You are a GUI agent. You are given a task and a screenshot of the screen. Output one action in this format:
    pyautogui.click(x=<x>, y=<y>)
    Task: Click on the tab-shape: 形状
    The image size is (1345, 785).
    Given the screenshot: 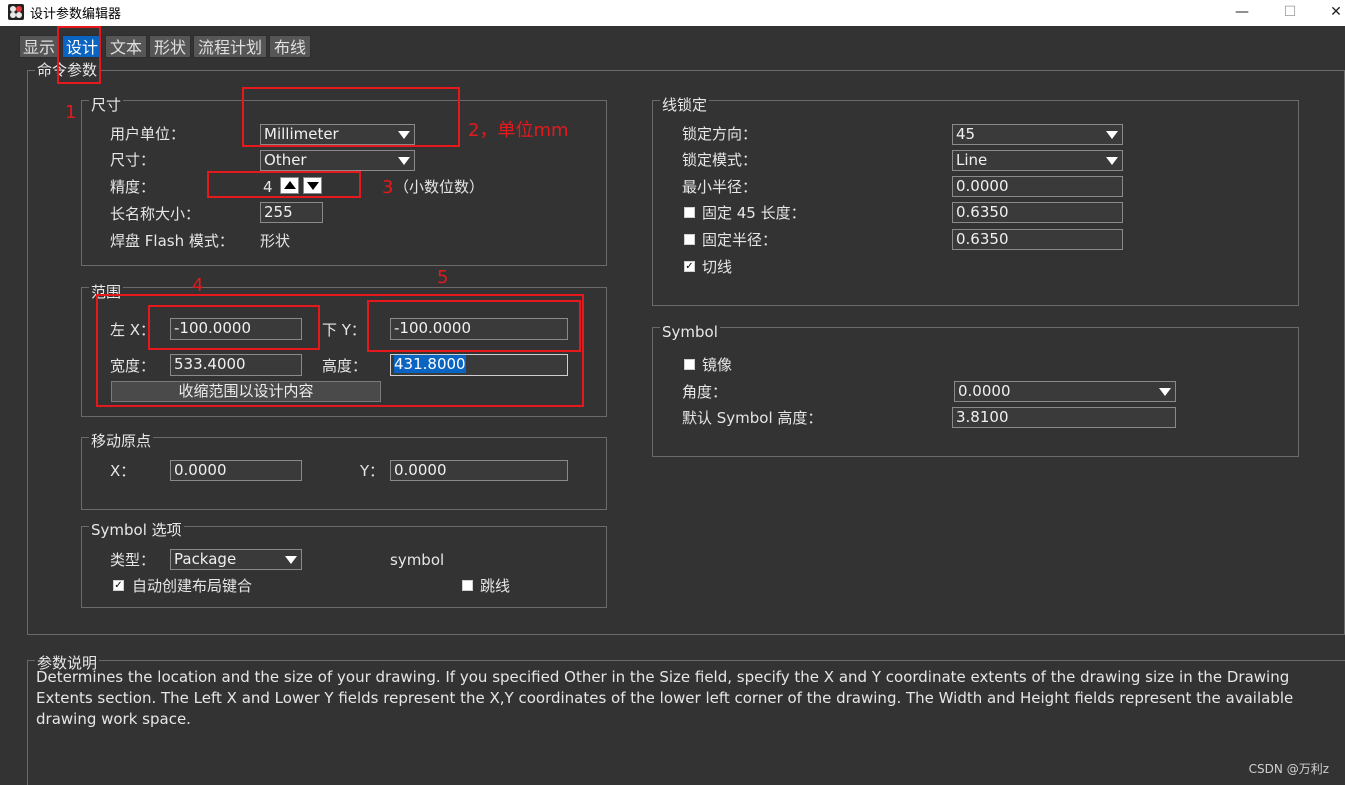 What is the action you would take?
    pyautogui.click(x=170, y=46)
    